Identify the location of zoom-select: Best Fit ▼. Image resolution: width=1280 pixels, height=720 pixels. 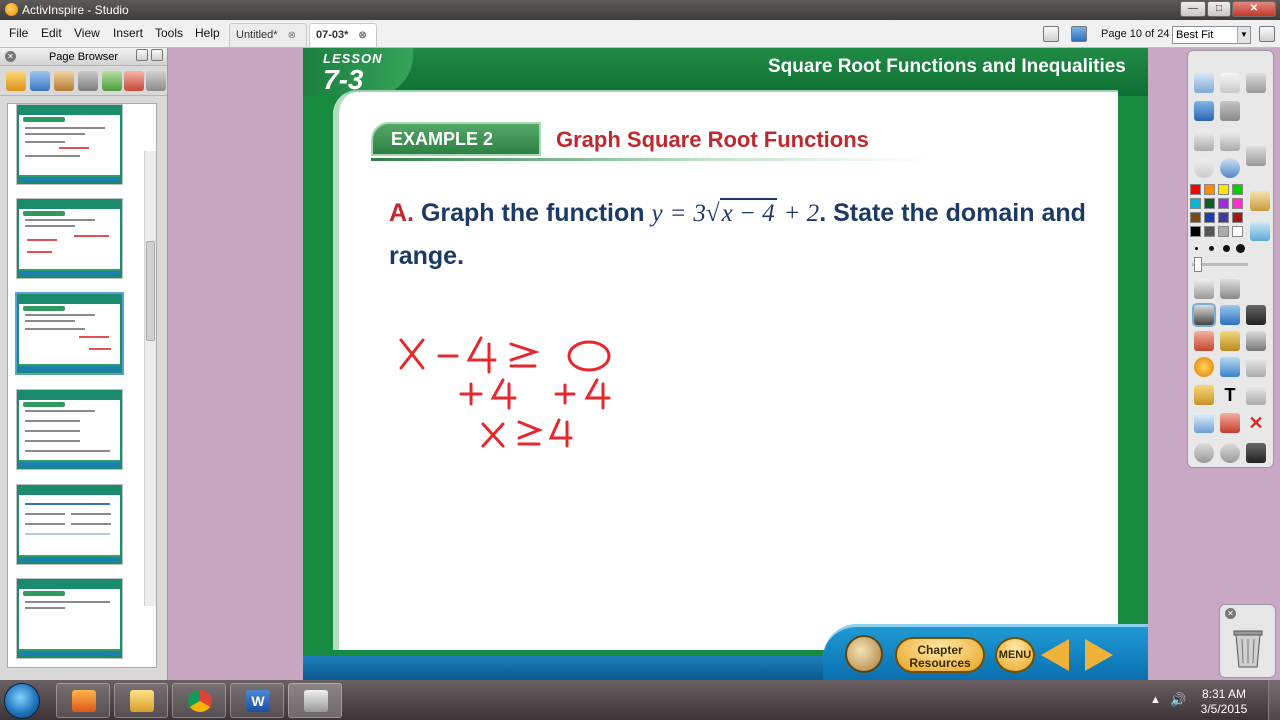
(1211, 35).